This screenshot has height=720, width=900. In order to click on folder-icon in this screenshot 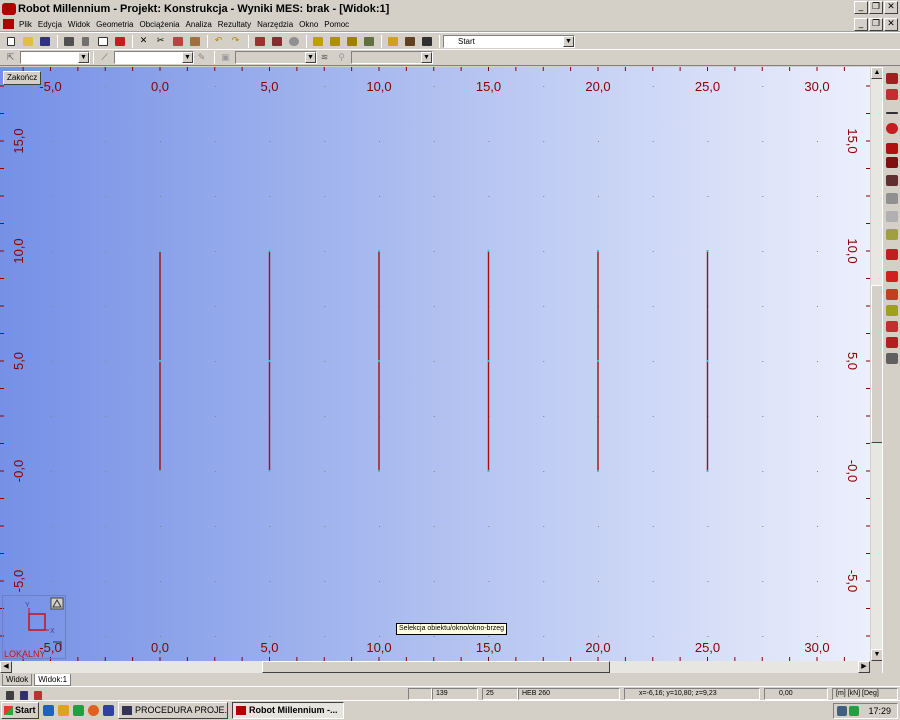, I will do `click(63, 710)`.